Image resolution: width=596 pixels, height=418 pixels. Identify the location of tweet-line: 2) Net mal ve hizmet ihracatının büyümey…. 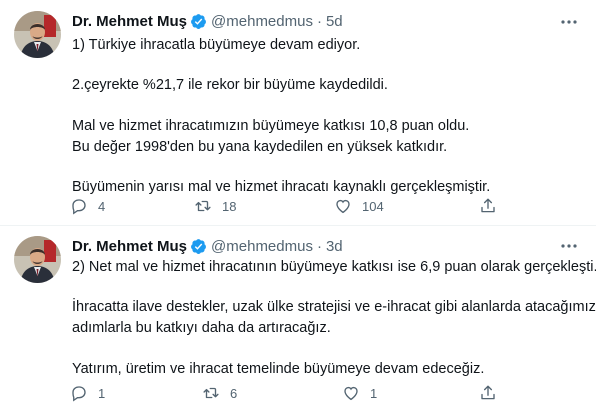
(334, 267).